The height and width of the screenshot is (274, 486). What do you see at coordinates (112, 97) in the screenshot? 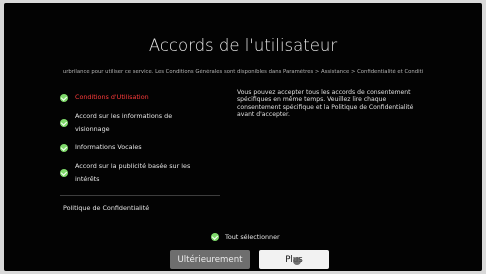
I see `agreement-label: Conditions d'Utilisation` at bounding box center [112, 97].